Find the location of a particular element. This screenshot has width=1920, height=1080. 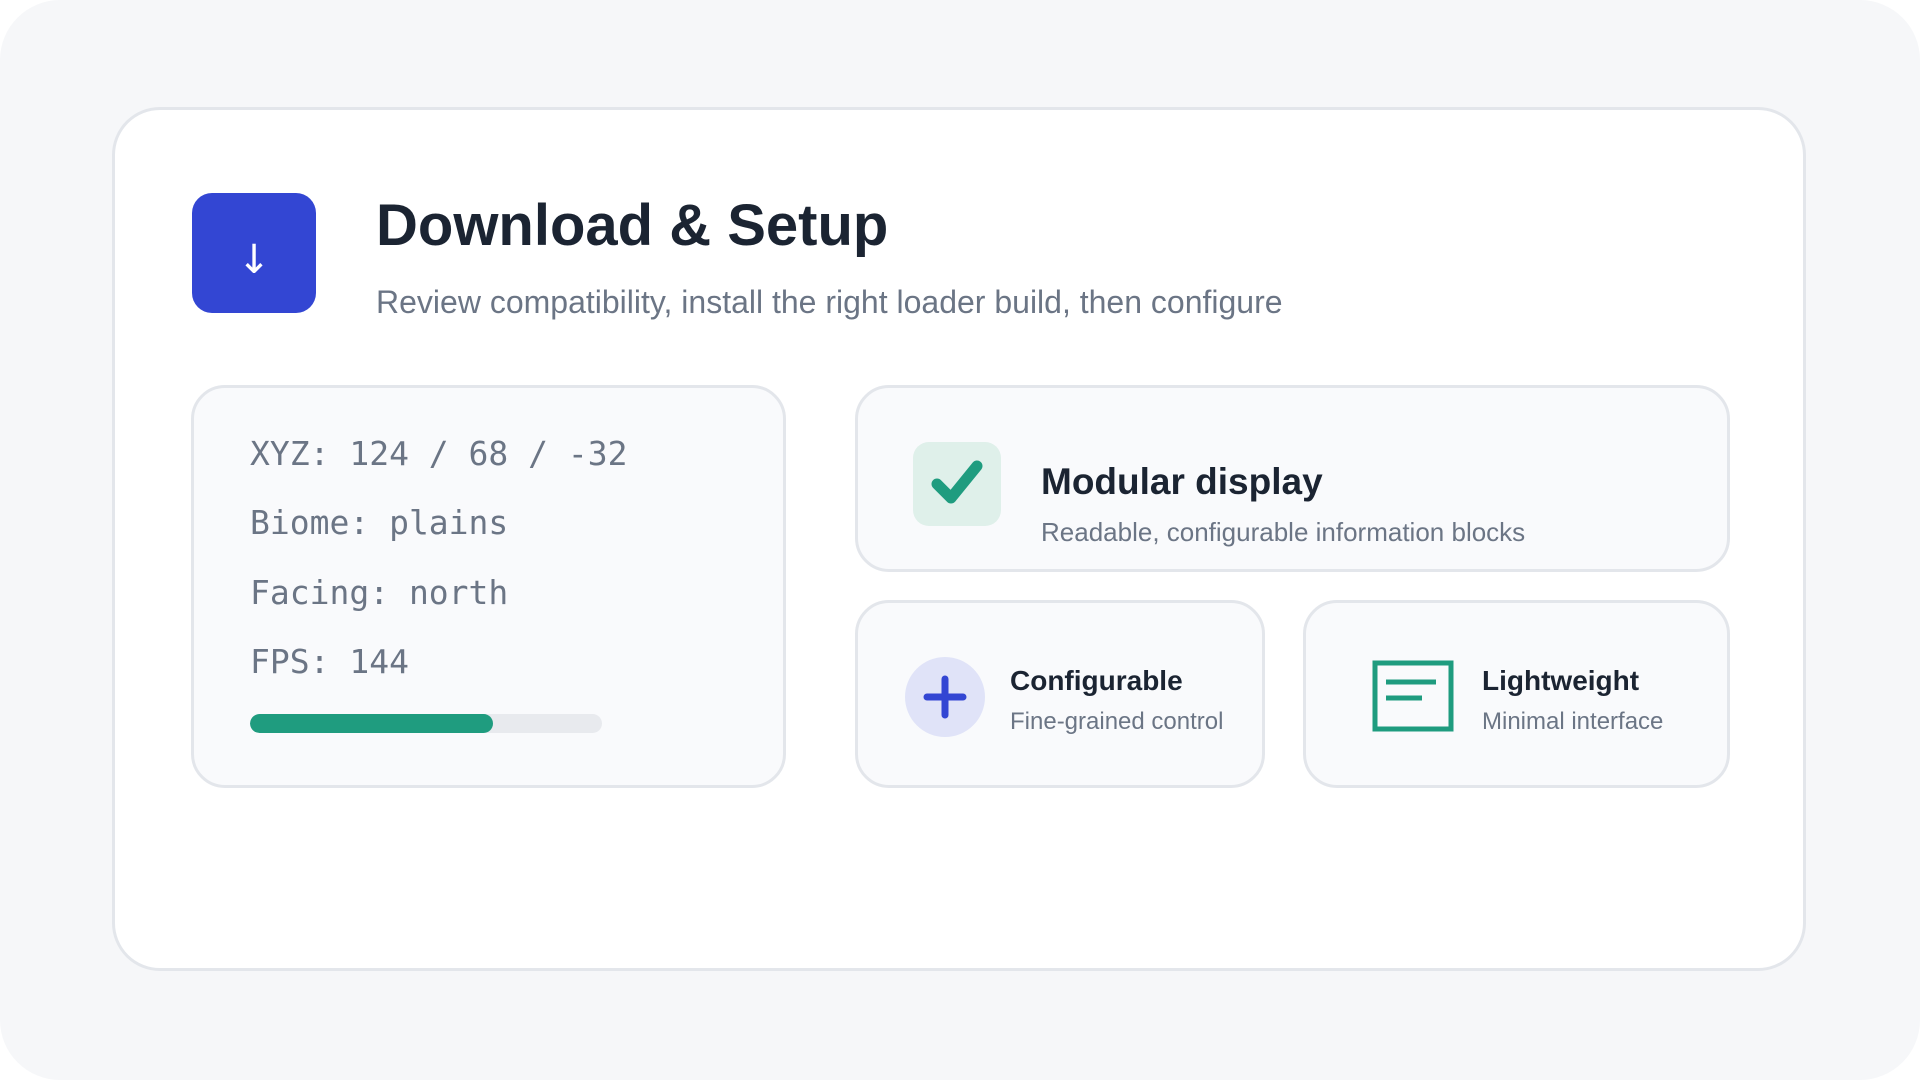

document-lines-icon is located at coordinates (1413, 696).